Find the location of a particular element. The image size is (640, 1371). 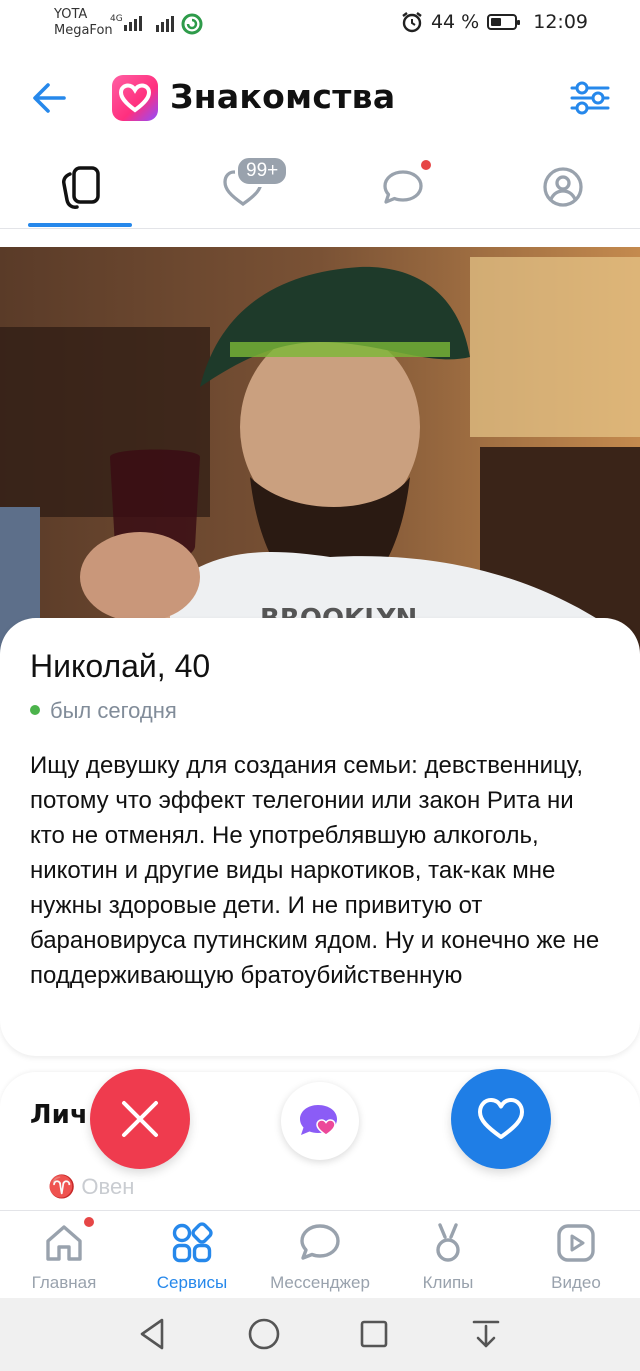

nav-video: Видео is located at coordinates (576, 1255).